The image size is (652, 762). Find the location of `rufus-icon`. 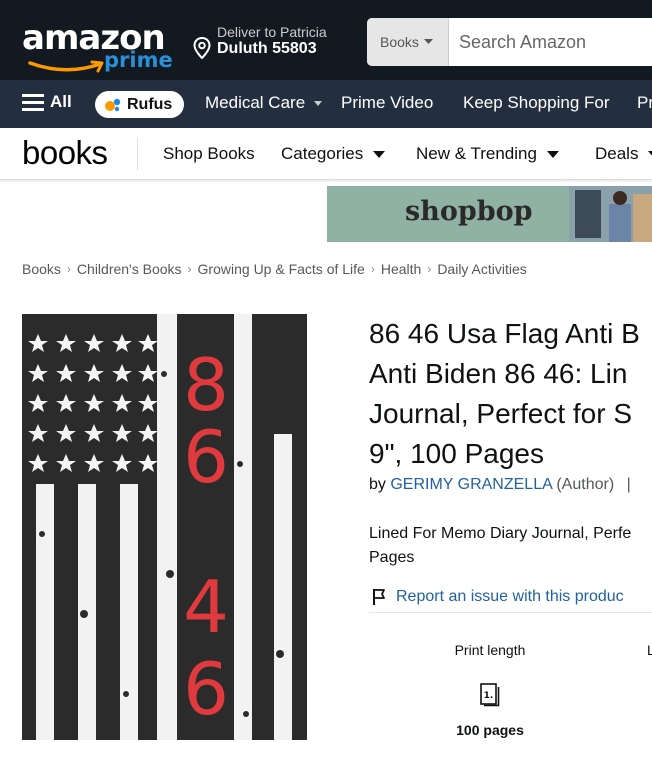

rufus-icon is located at coordinates (113, 104).